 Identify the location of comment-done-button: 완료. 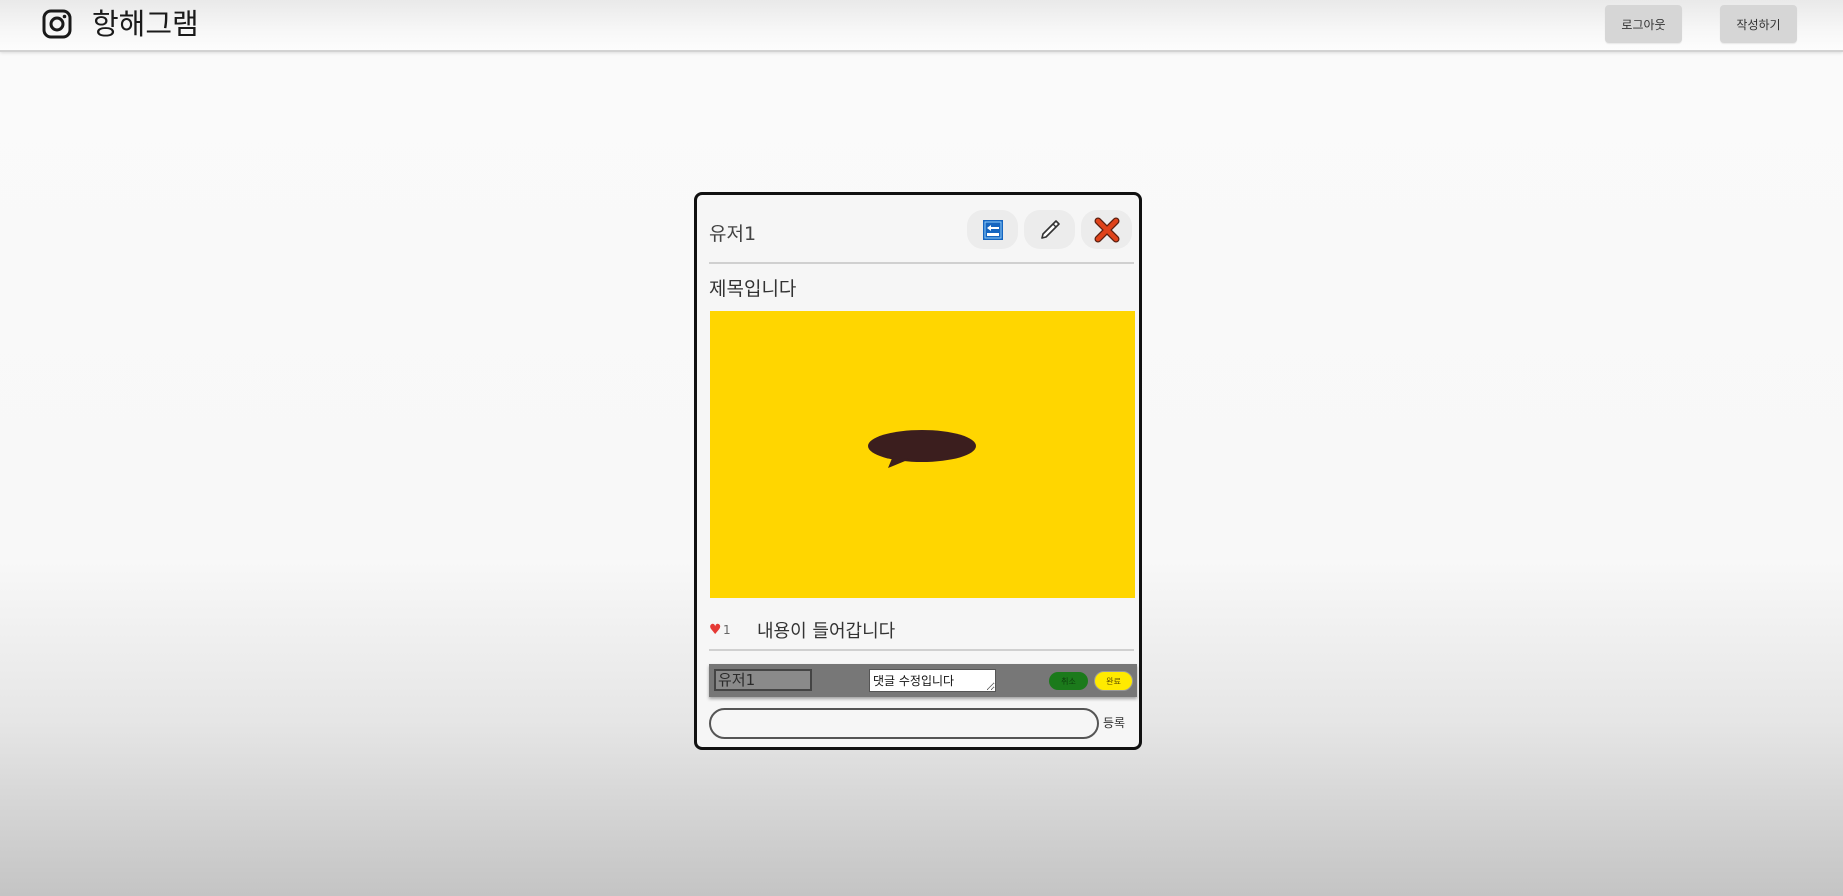
(1113, 681).